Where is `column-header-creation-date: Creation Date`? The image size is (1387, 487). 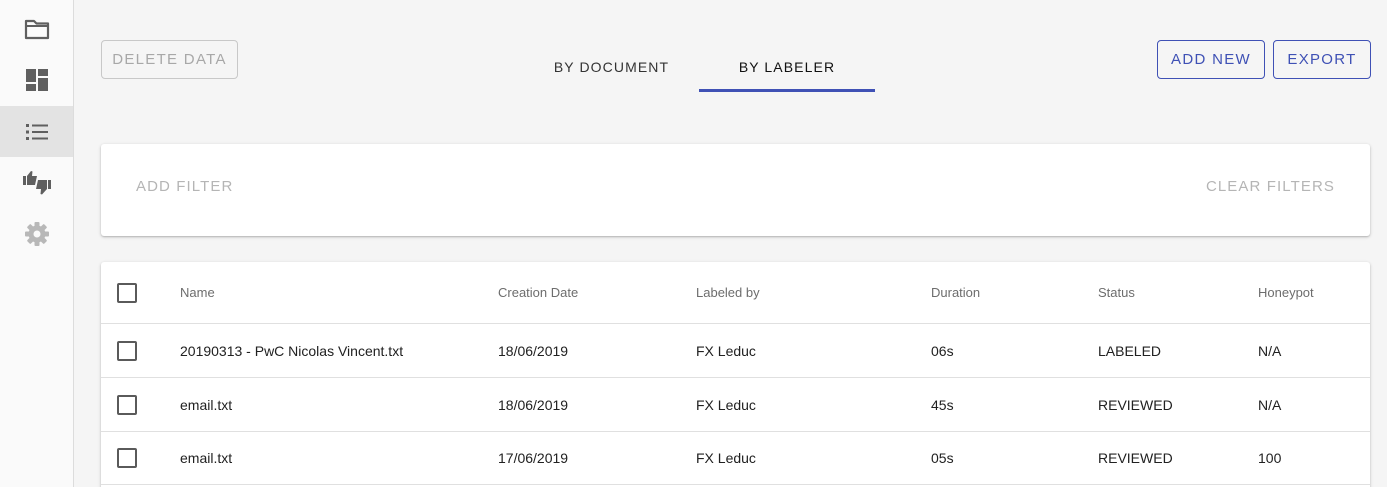
column-header-creation-date: Creation Date is located at coordinates (538, 292).